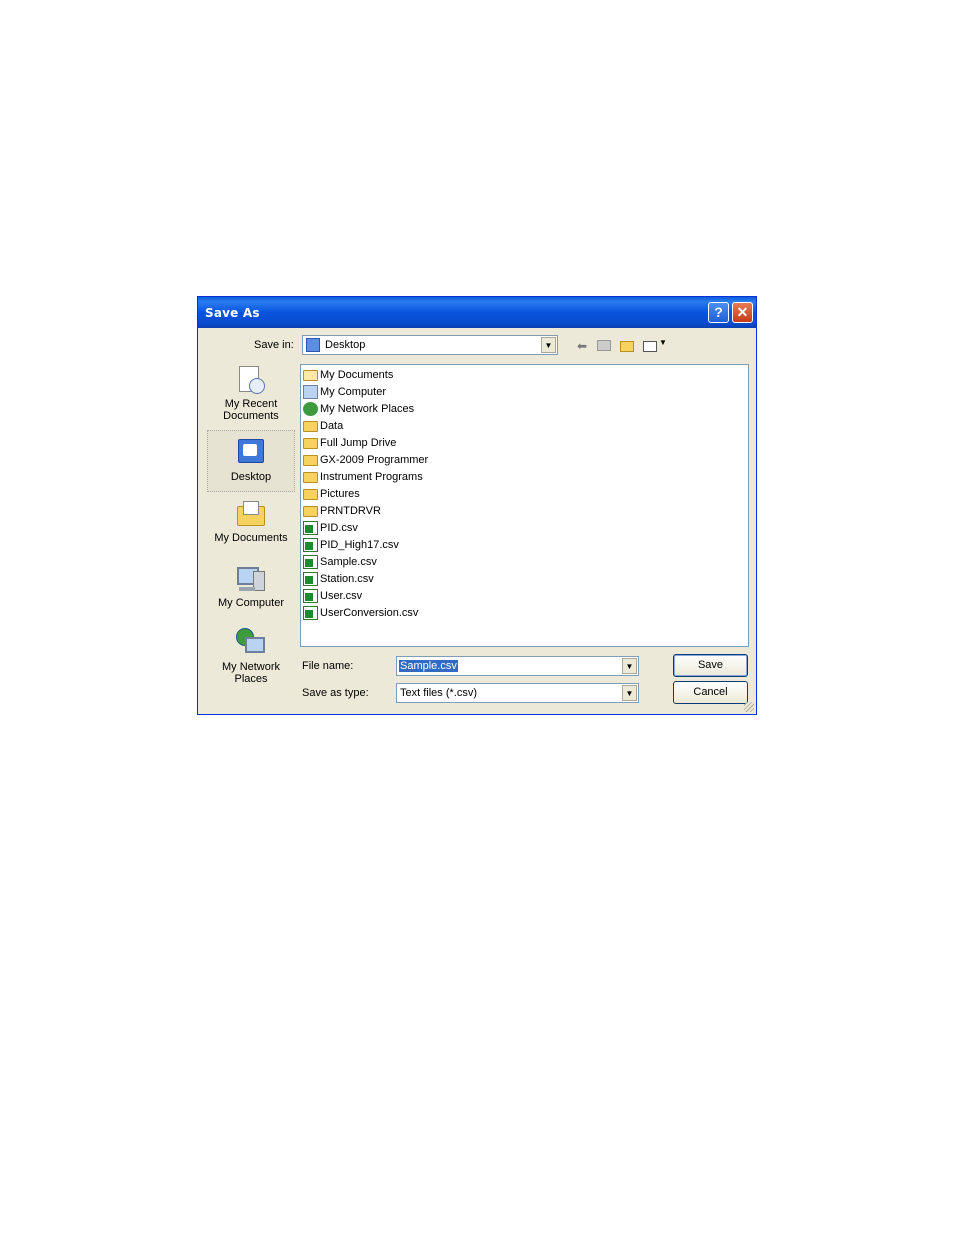  I want to click on place-my-computer: My Computer, so click(251, 586).